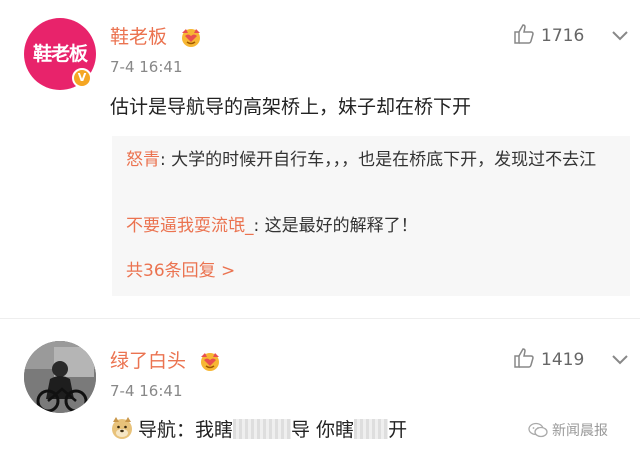 This screenshot has width=640, height=460. Describe the element at coordinates (122, 428) in the screenshot. I see `doge-emoji-icon` at that location.